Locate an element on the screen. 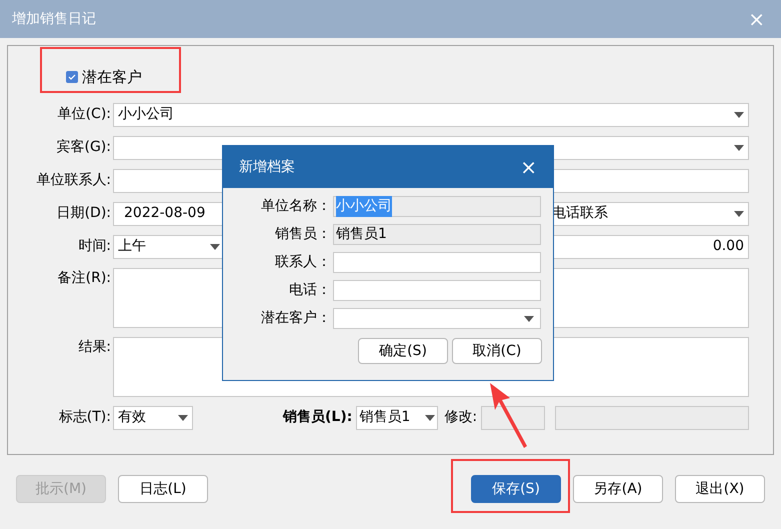 The width and height of the screenshot is (781, 529). input-field: 销售员1 is located at coordinates (437, 234).